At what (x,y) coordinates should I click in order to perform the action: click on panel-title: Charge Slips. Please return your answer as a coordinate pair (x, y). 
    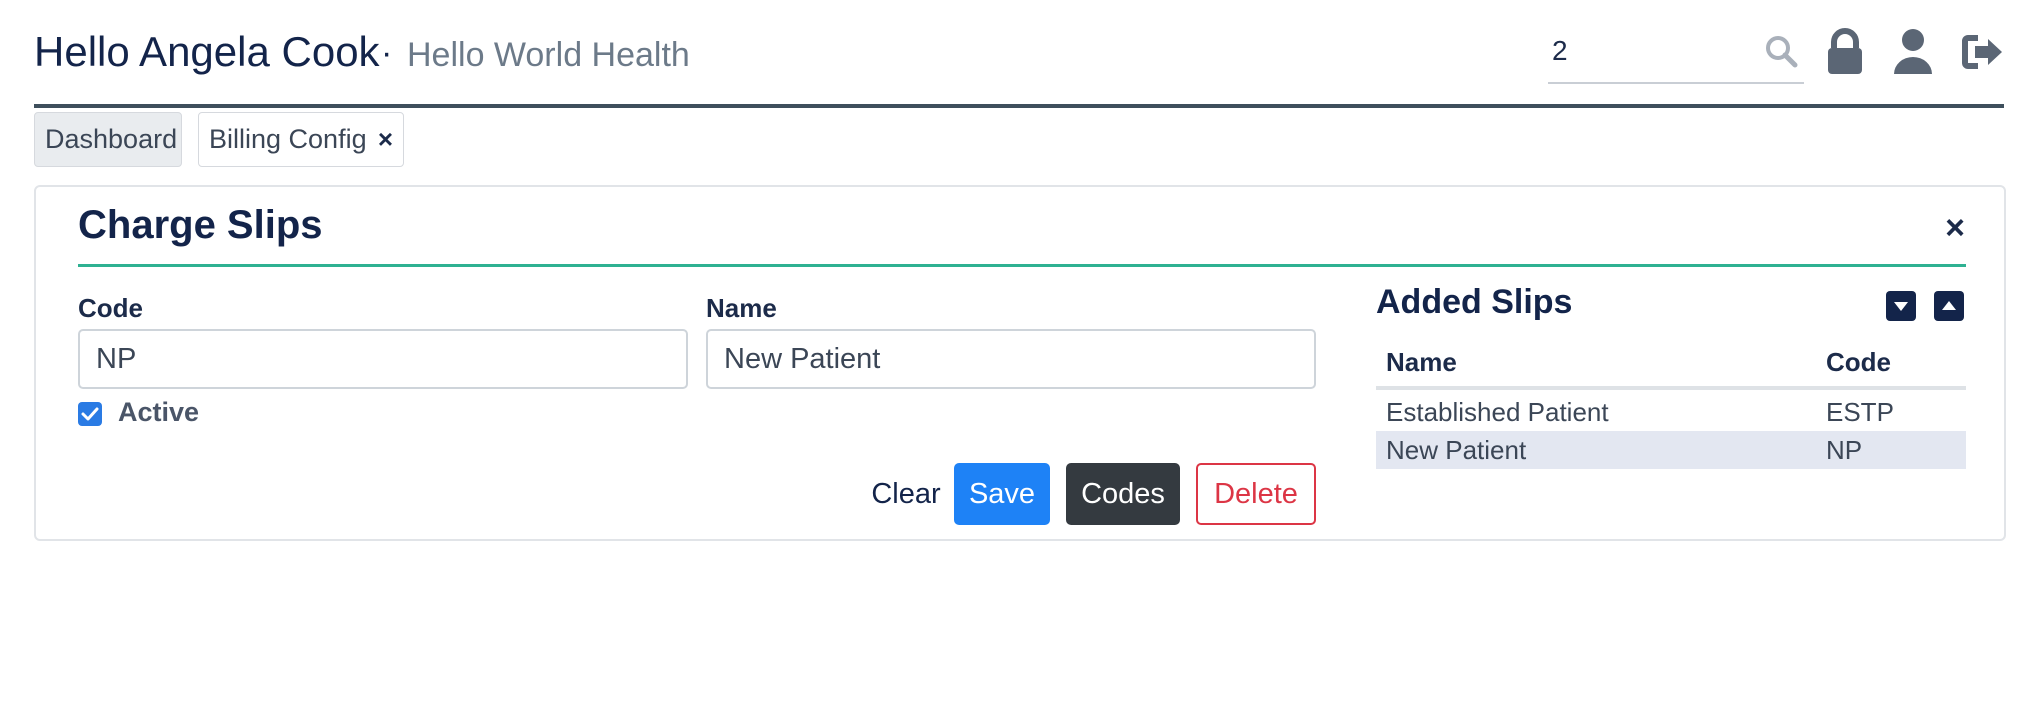
    Looking at the image, I should click on (200, 225).